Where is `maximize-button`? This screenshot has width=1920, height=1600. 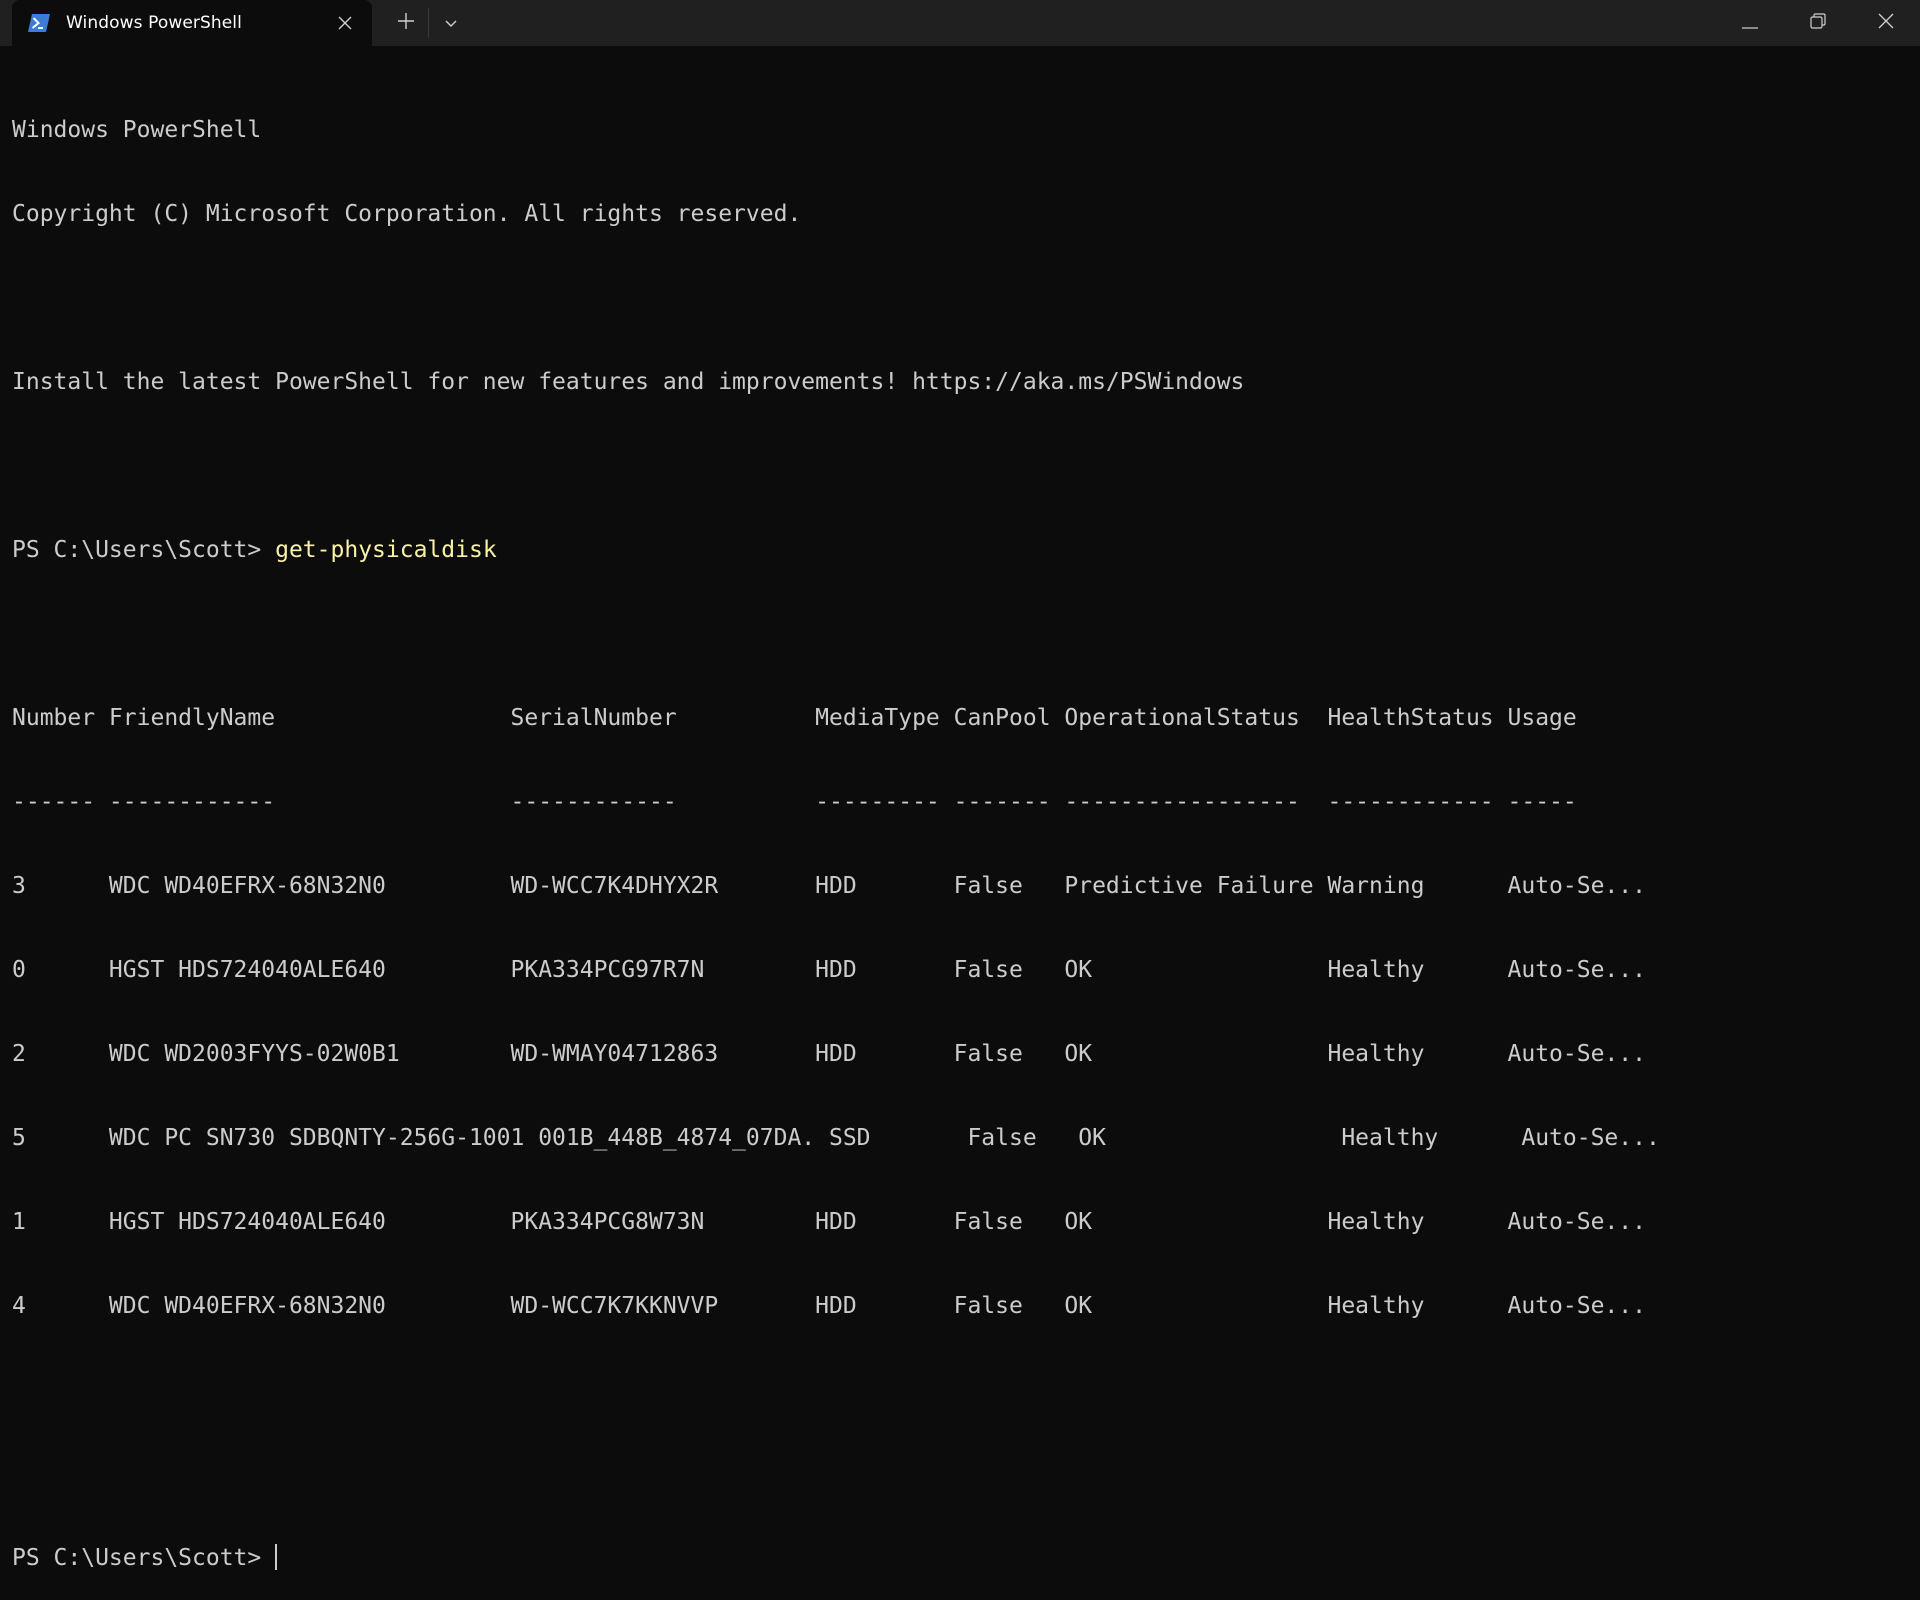
maximize-button is located at coordinates (1818, 23).